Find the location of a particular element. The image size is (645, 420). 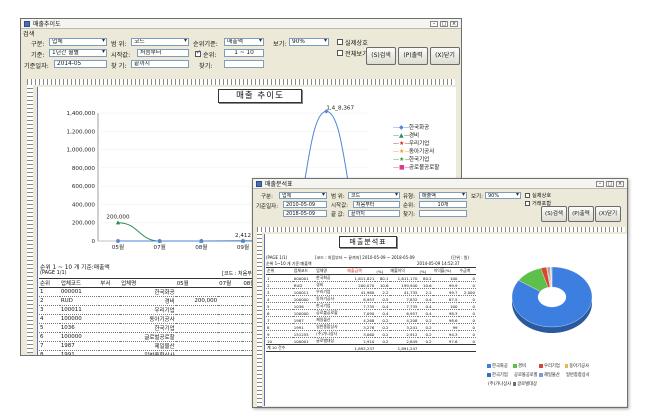

legend-label: 한국기업 is located at coordinates (500, 375).